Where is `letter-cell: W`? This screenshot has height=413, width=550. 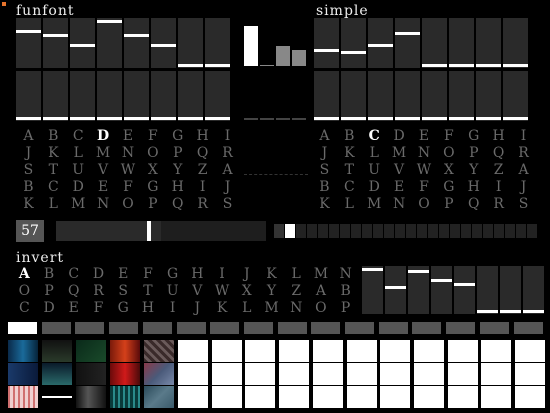 letter-cell: W is located at coordinates (424, 170).